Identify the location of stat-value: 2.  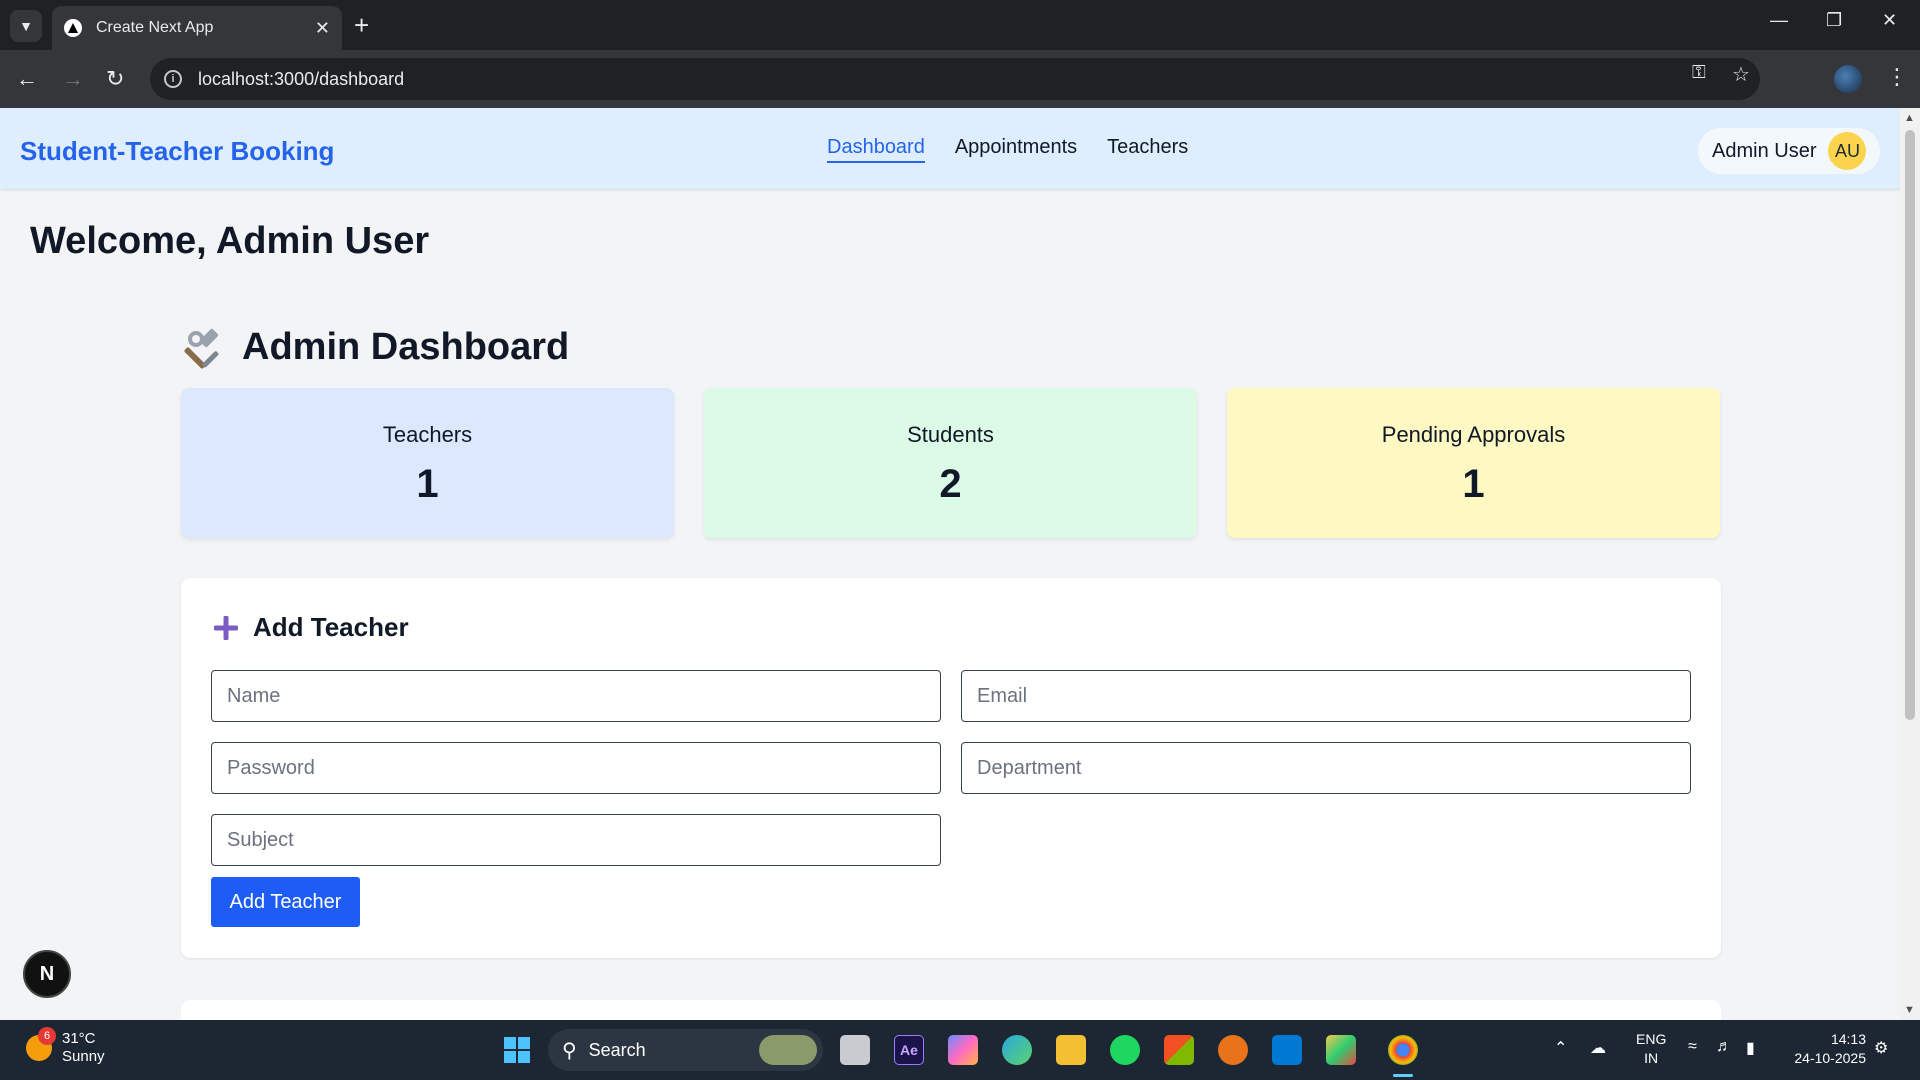
(950, 484).